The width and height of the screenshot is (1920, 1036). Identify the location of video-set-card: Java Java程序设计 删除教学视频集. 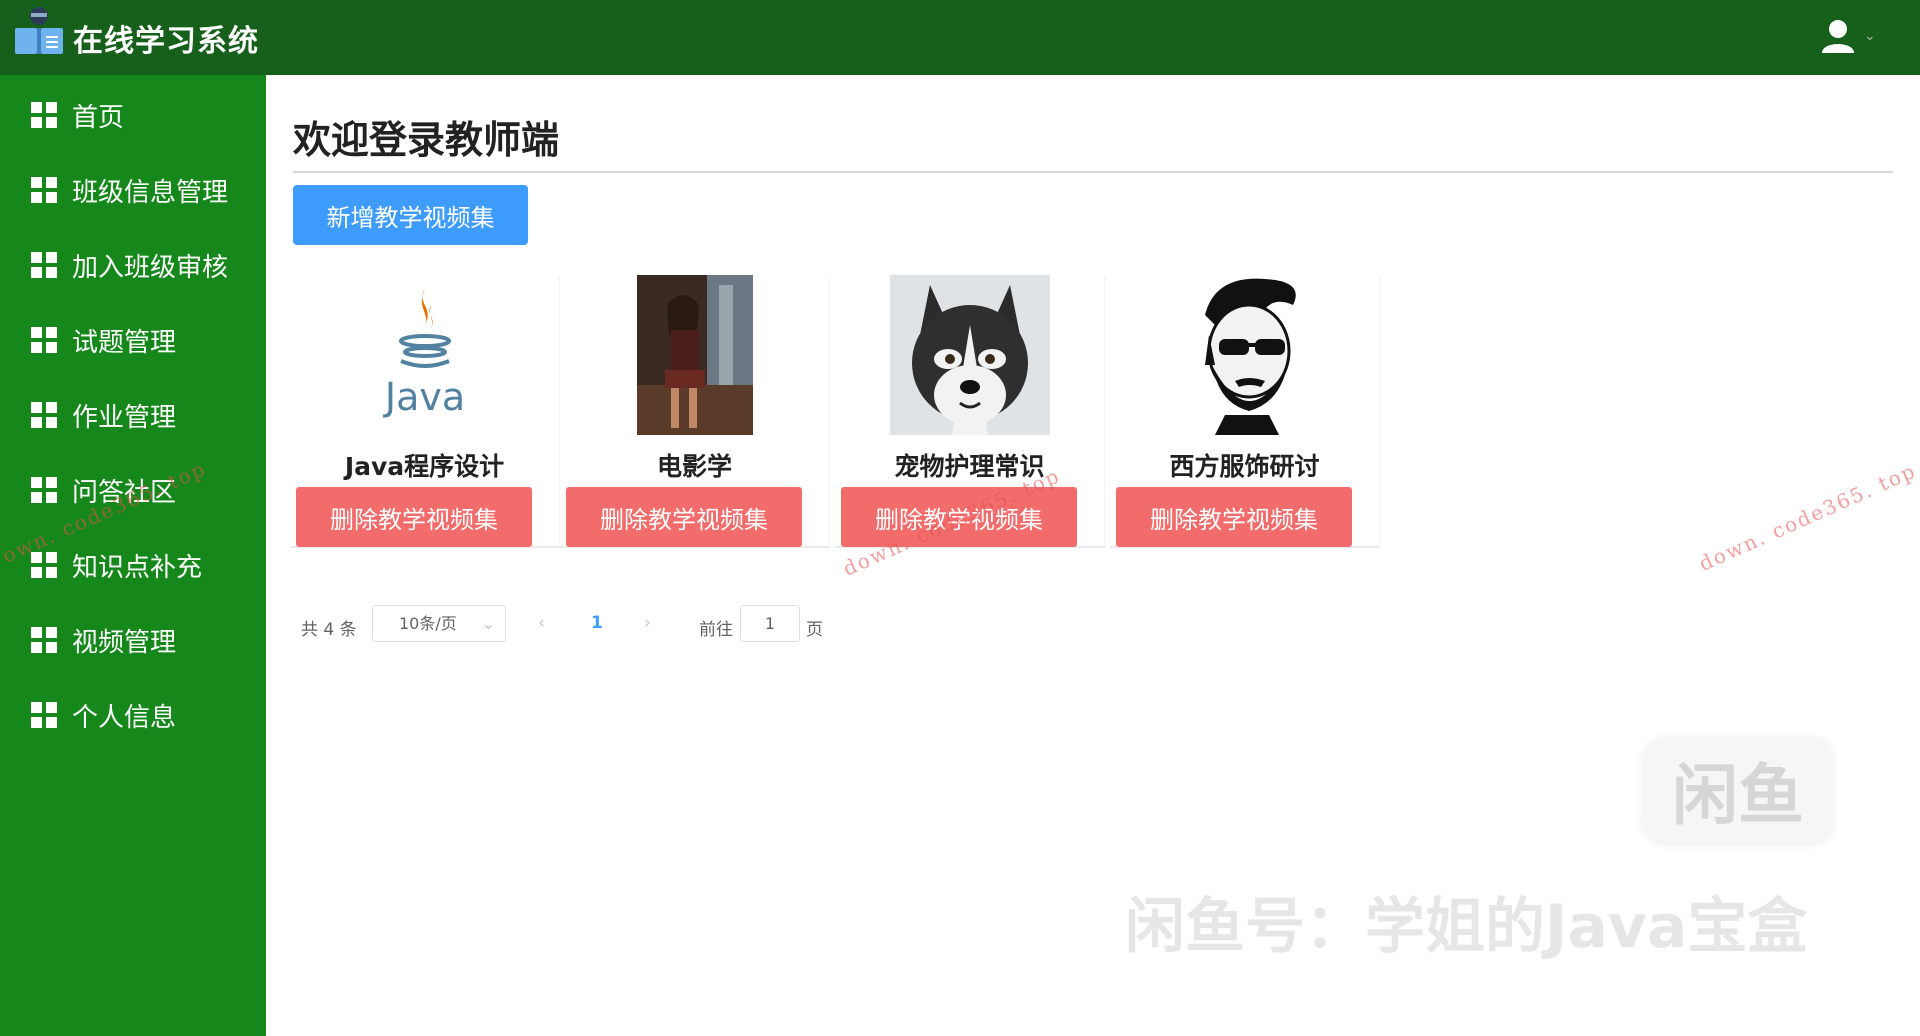
(425, 411).